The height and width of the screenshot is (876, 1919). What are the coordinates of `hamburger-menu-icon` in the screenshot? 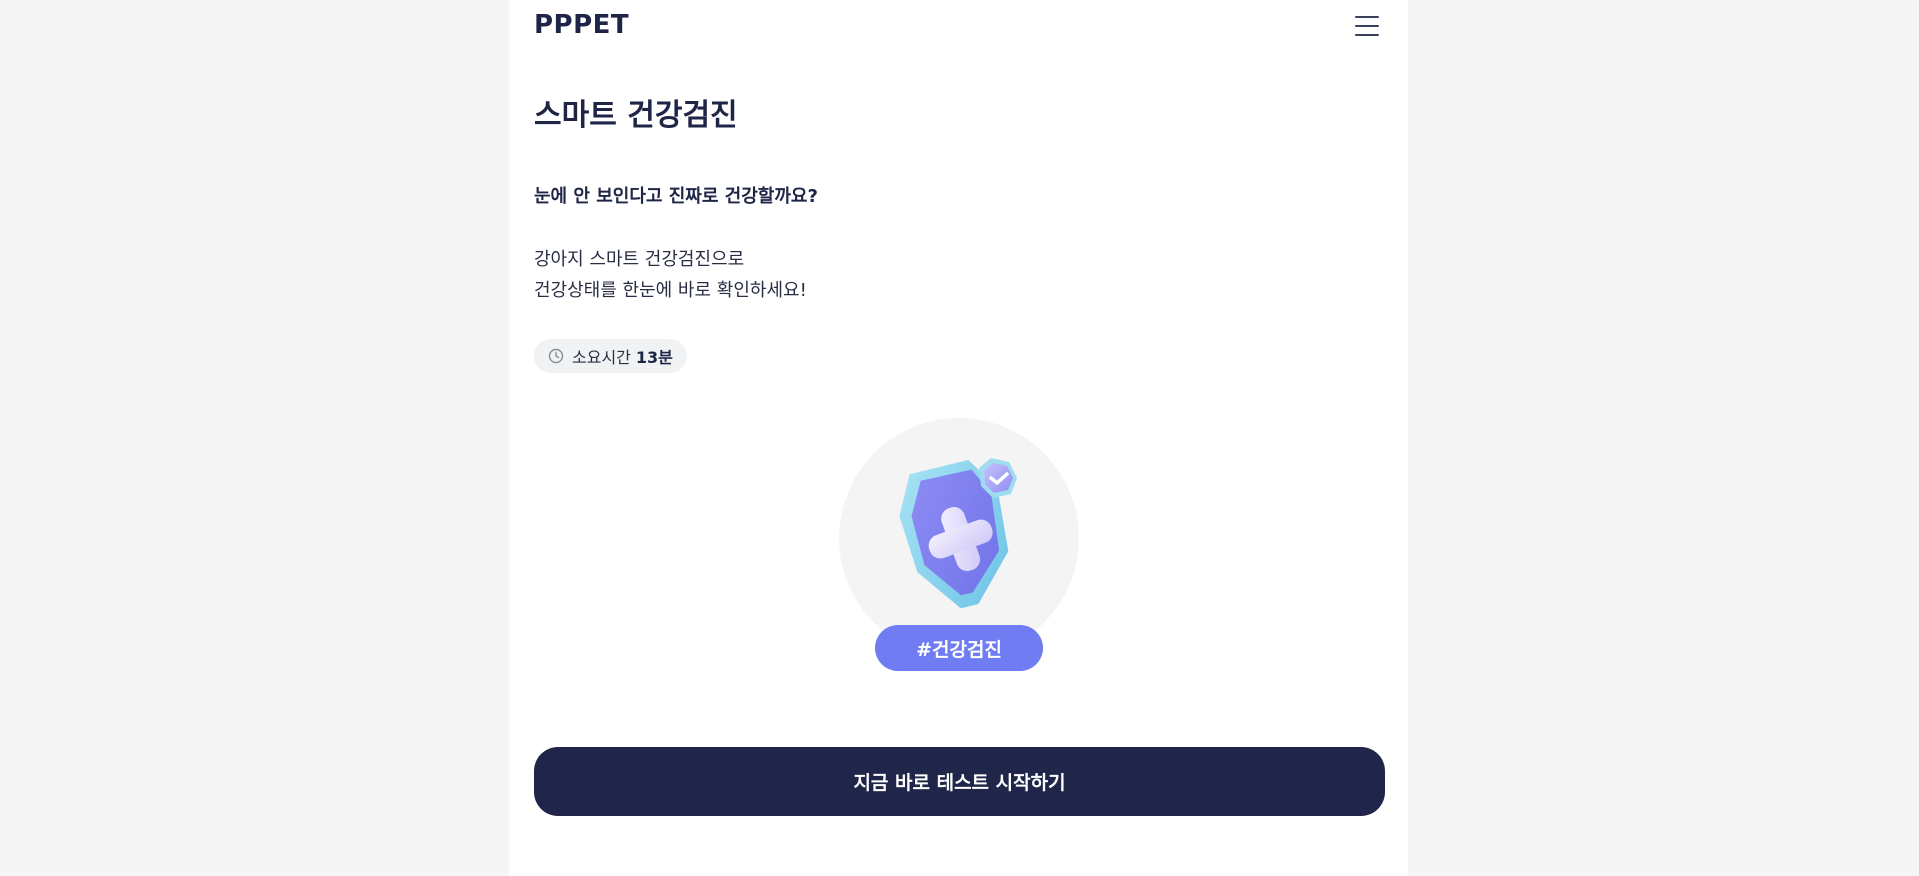 It's located at (1368, 26).